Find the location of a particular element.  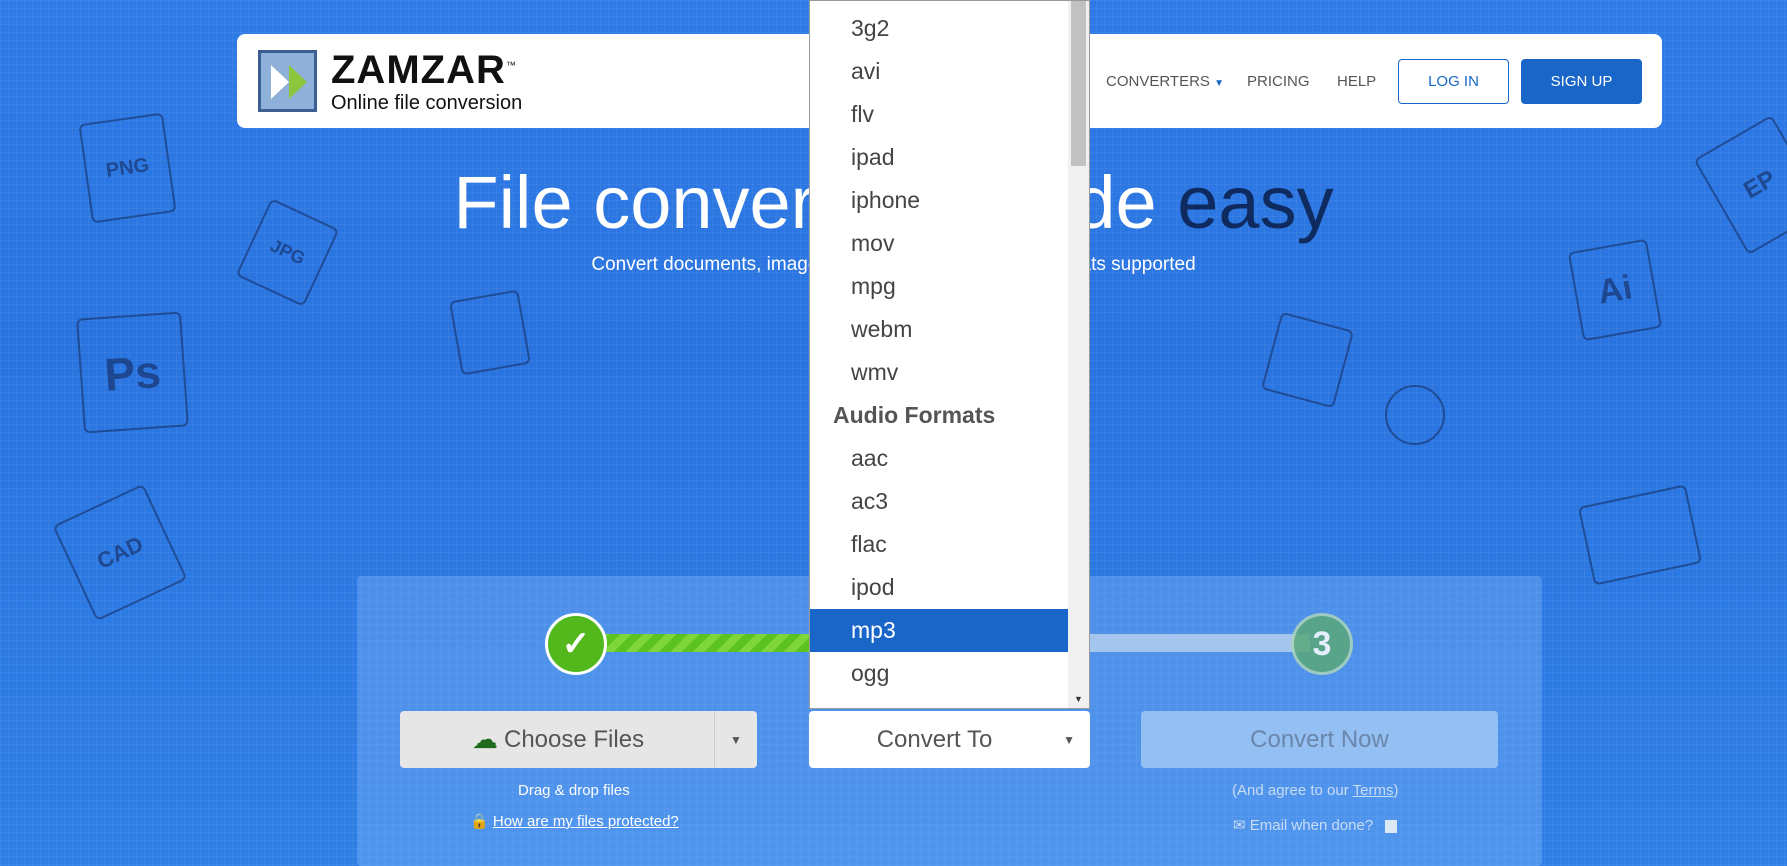

dropdown-scrollbar: ▼ is located at coordinates (1078, 354).